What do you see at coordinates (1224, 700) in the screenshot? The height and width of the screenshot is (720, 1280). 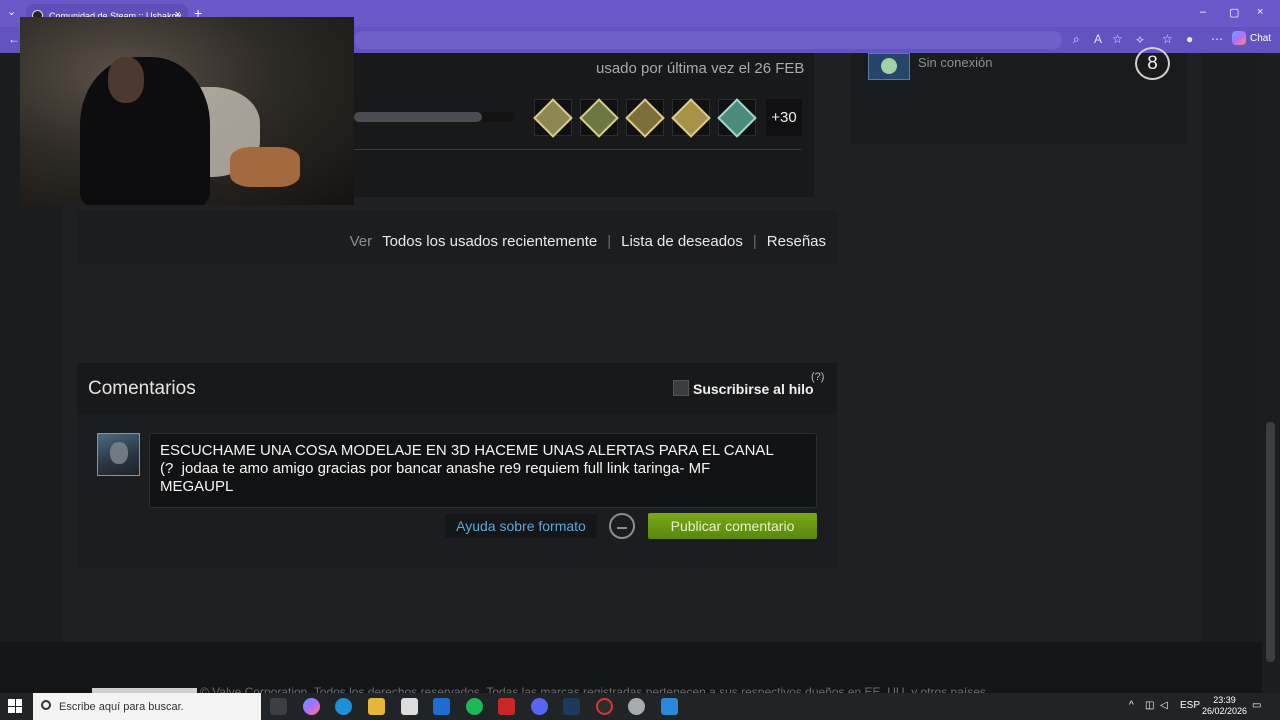 I see `clock-time: 23:39` at bounding box center [1224, 700].